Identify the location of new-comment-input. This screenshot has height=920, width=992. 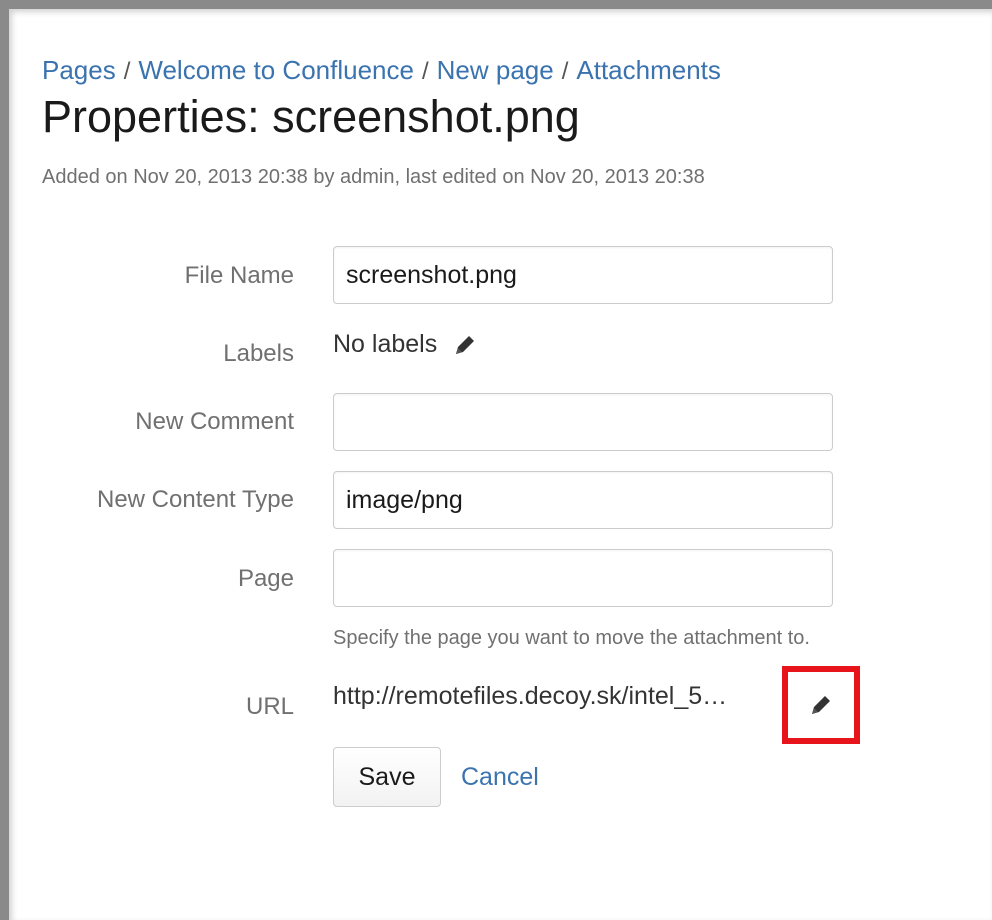
(583, 422).